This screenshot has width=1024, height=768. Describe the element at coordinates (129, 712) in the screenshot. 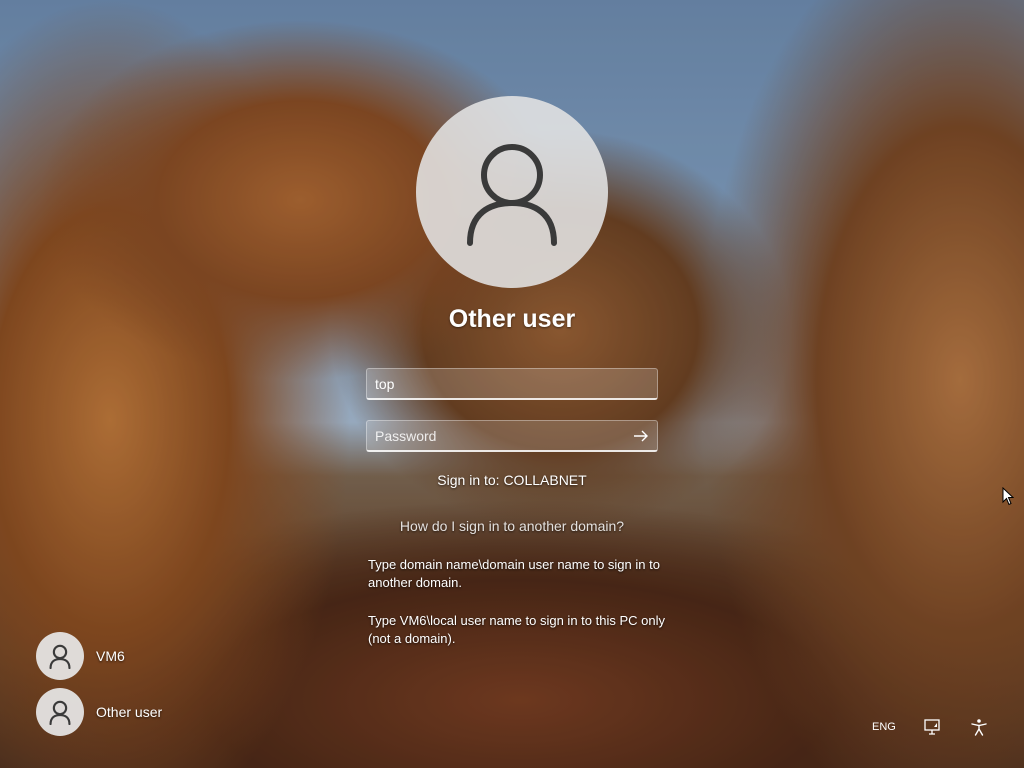

I see `user-tile-label: Other user` at that location.